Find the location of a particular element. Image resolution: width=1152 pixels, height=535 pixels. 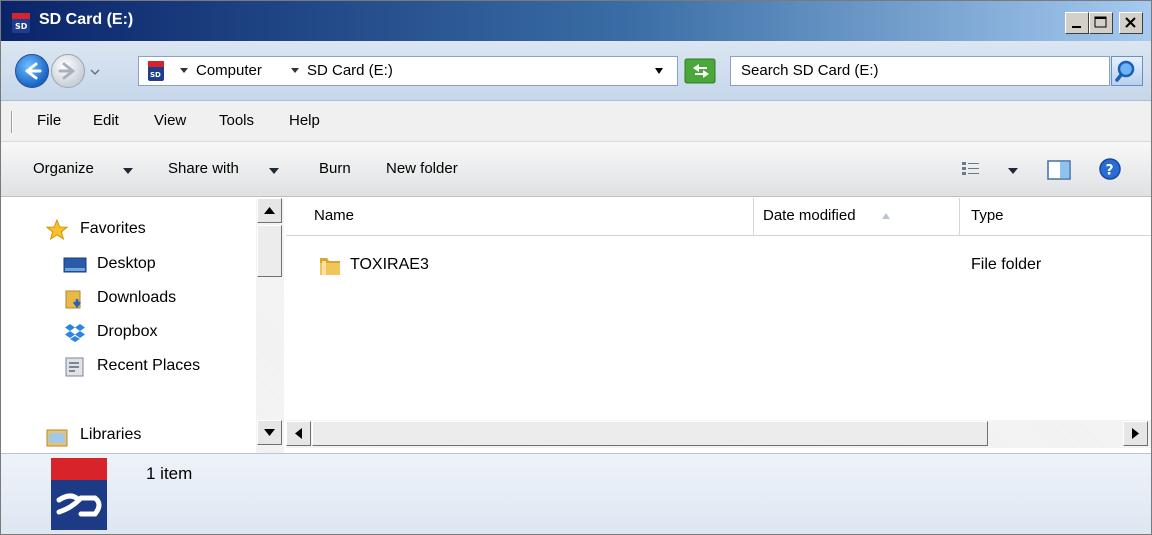

column-header: Name Date modified Type is located at coordinates (718, 217).